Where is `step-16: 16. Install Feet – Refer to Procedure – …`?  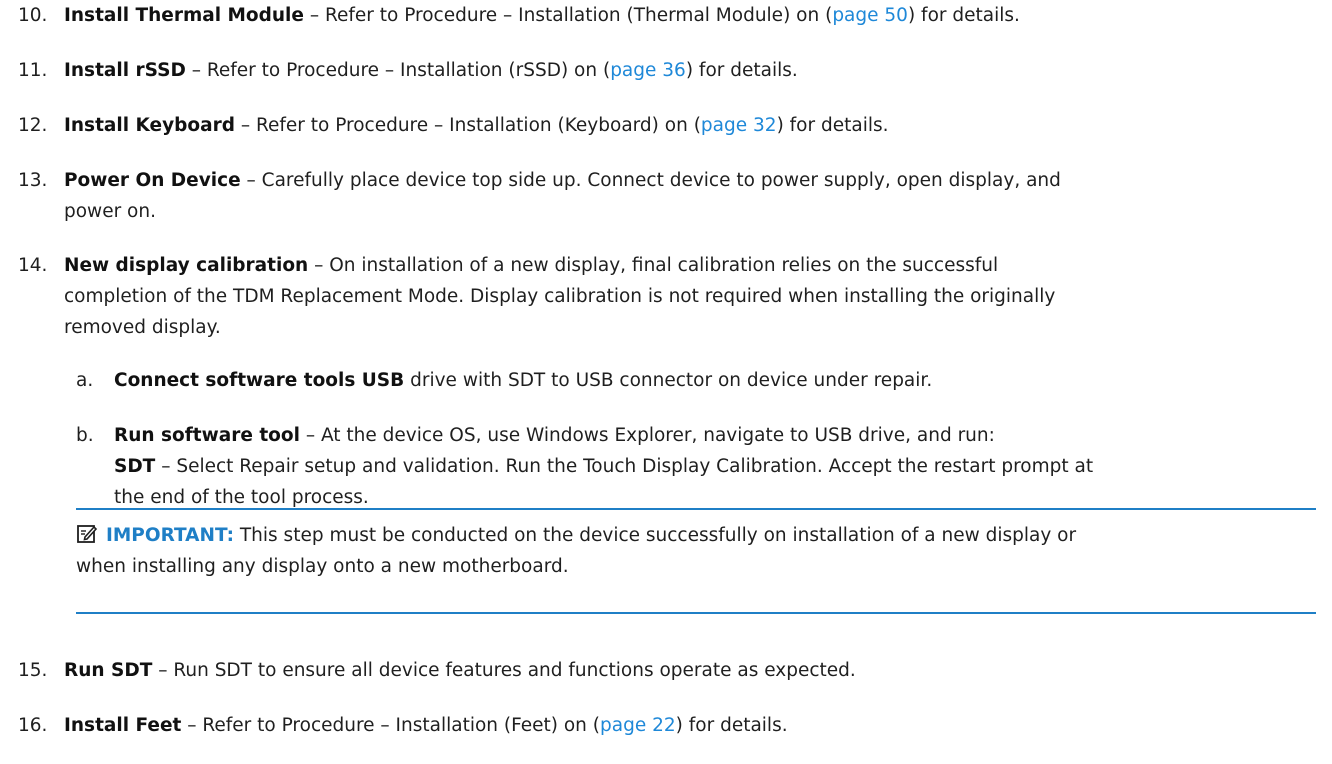 step-16: 16. Install Feet – Refer to Procedure – … is located at coordinates (668, 725).